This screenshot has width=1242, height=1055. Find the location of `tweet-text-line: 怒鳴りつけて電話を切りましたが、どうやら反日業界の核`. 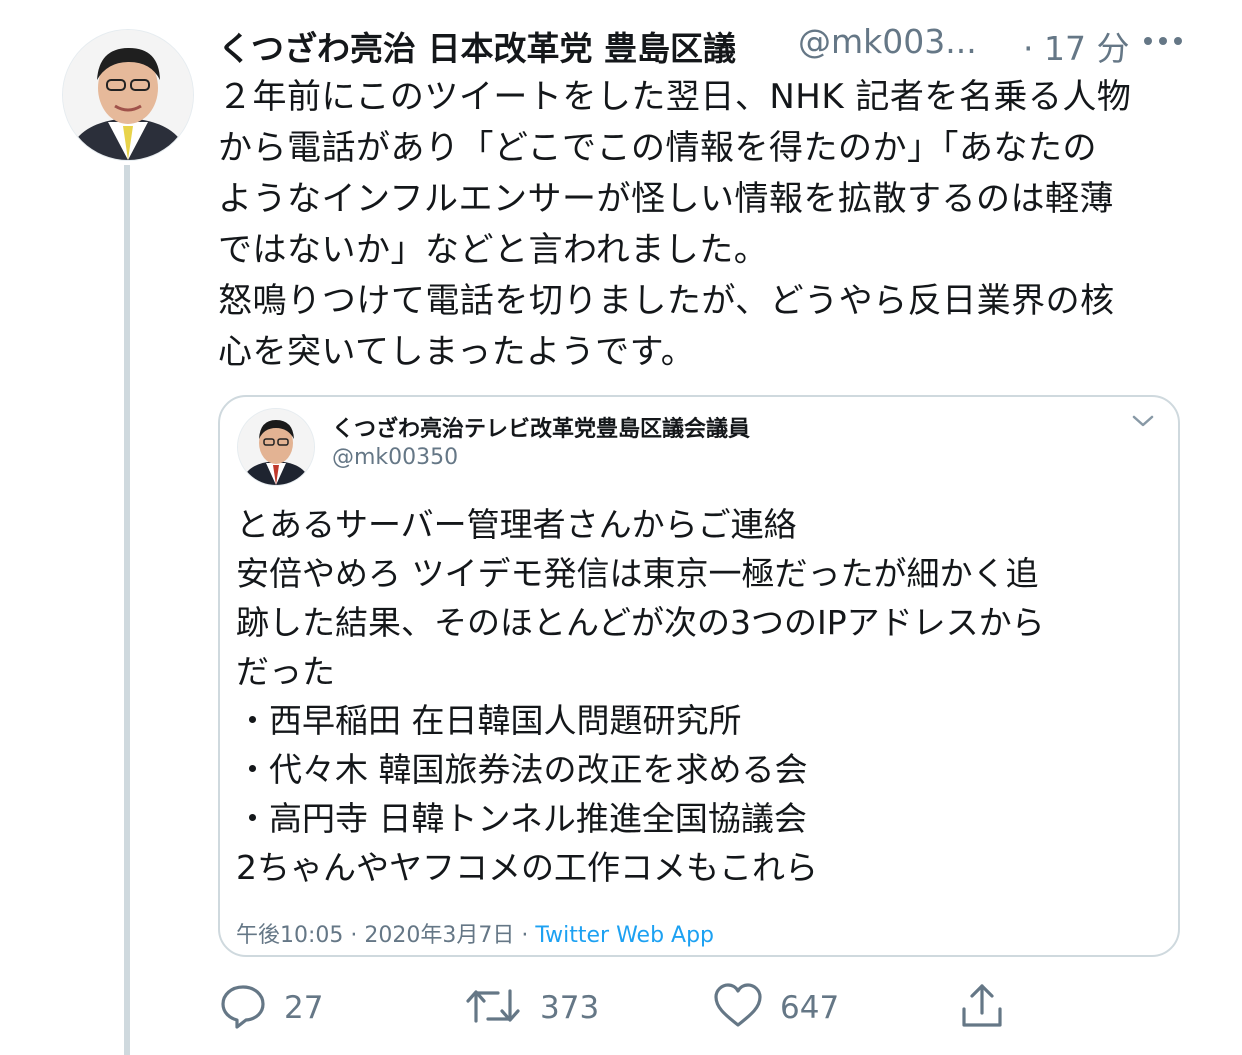

tweet-text-line: 怒鳴りつけて電話を切りましたが、どうやら反日業界の核 is located at coordinates (666, 301).